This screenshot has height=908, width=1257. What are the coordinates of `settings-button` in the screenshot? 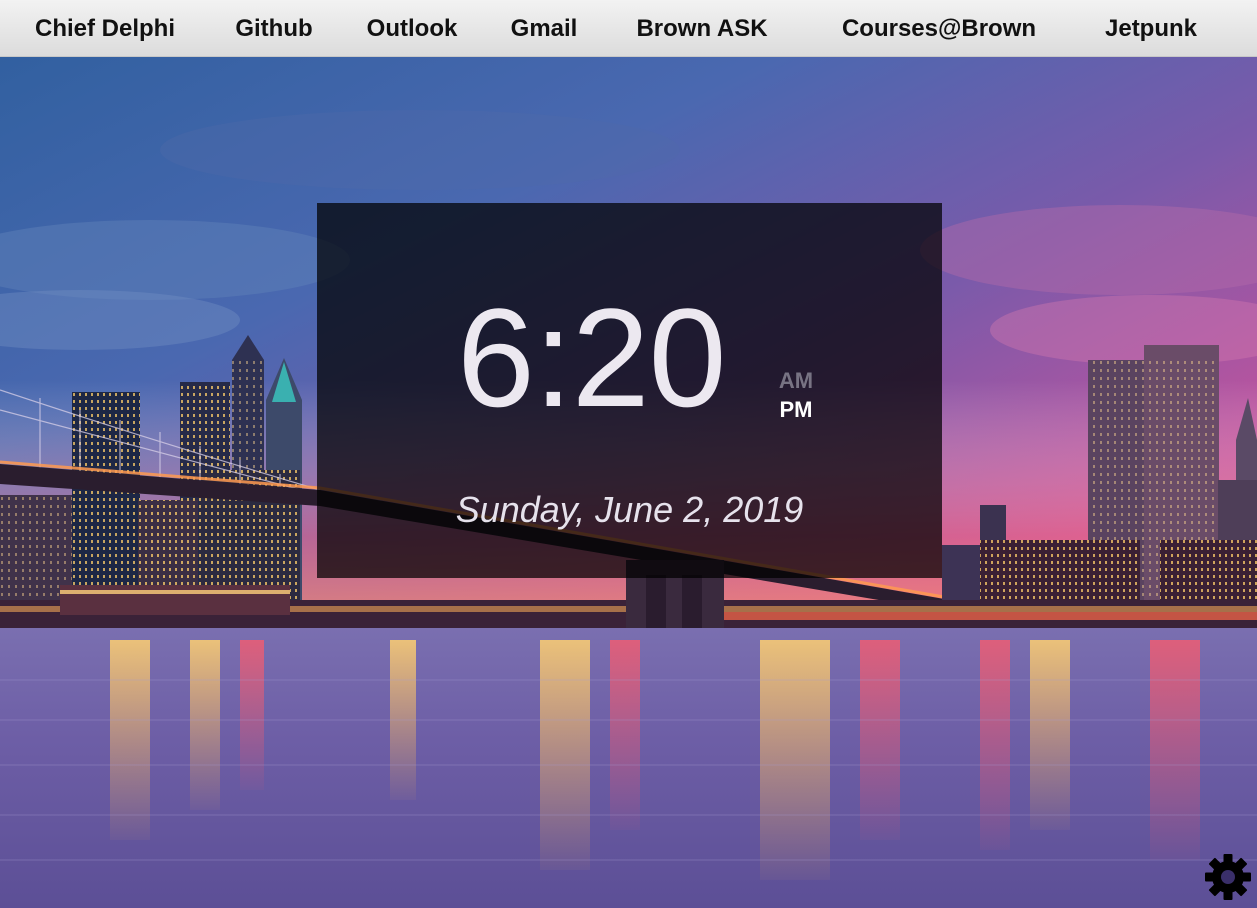 It's located at (1228, 877).